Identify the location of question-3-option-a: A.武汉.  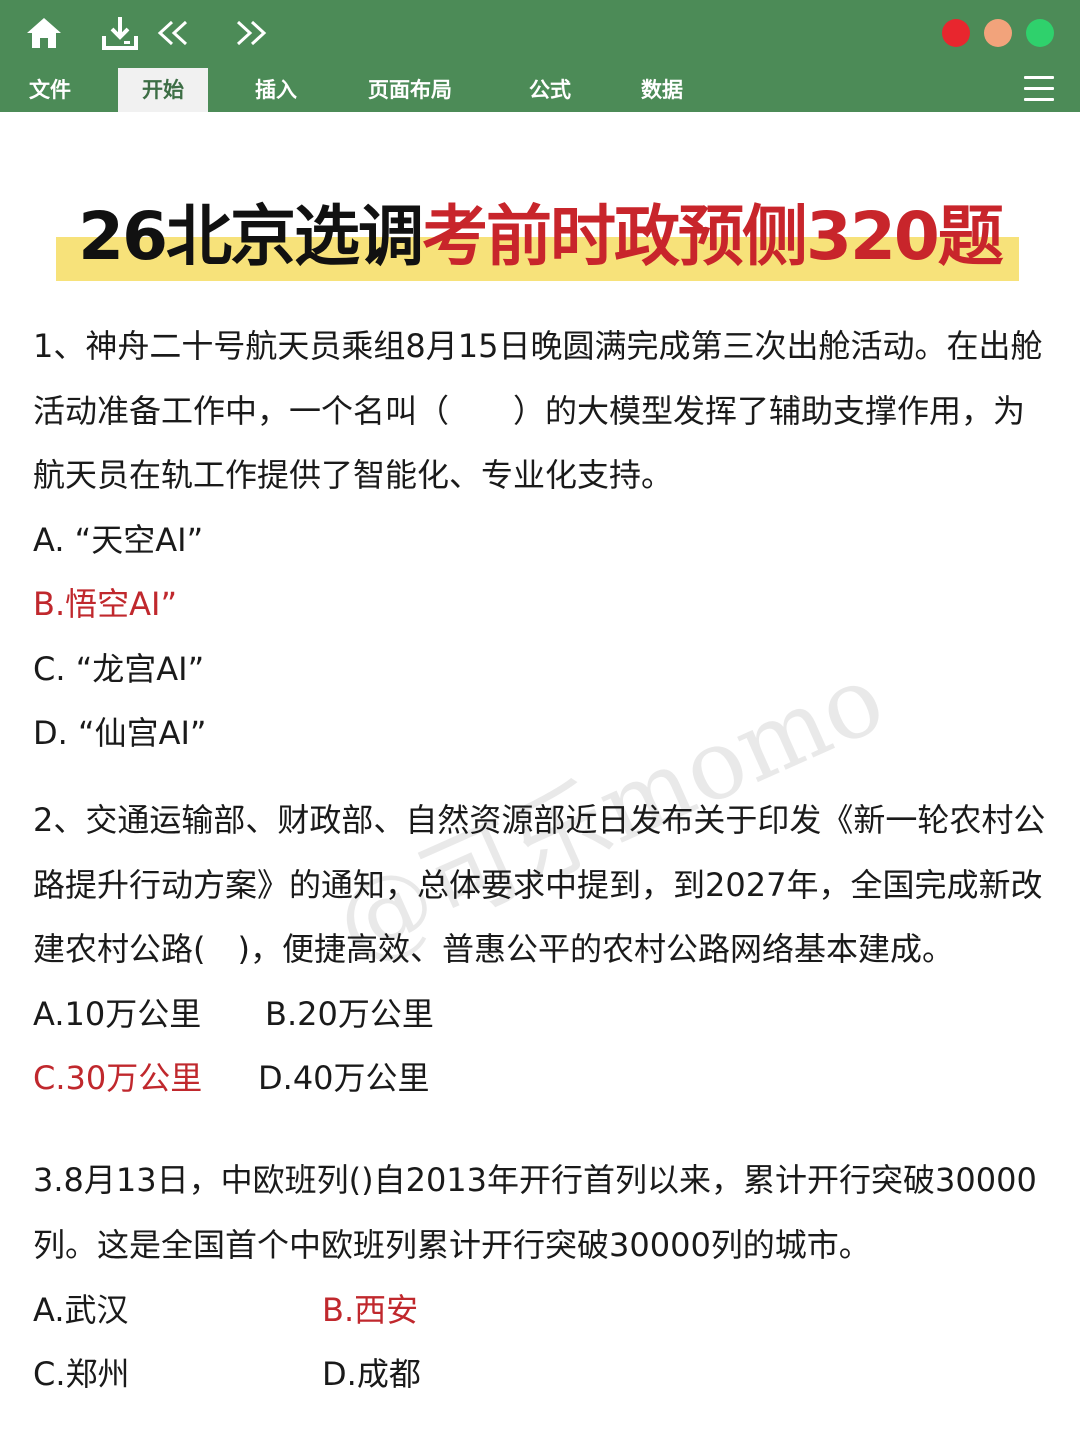
(81, 1310).